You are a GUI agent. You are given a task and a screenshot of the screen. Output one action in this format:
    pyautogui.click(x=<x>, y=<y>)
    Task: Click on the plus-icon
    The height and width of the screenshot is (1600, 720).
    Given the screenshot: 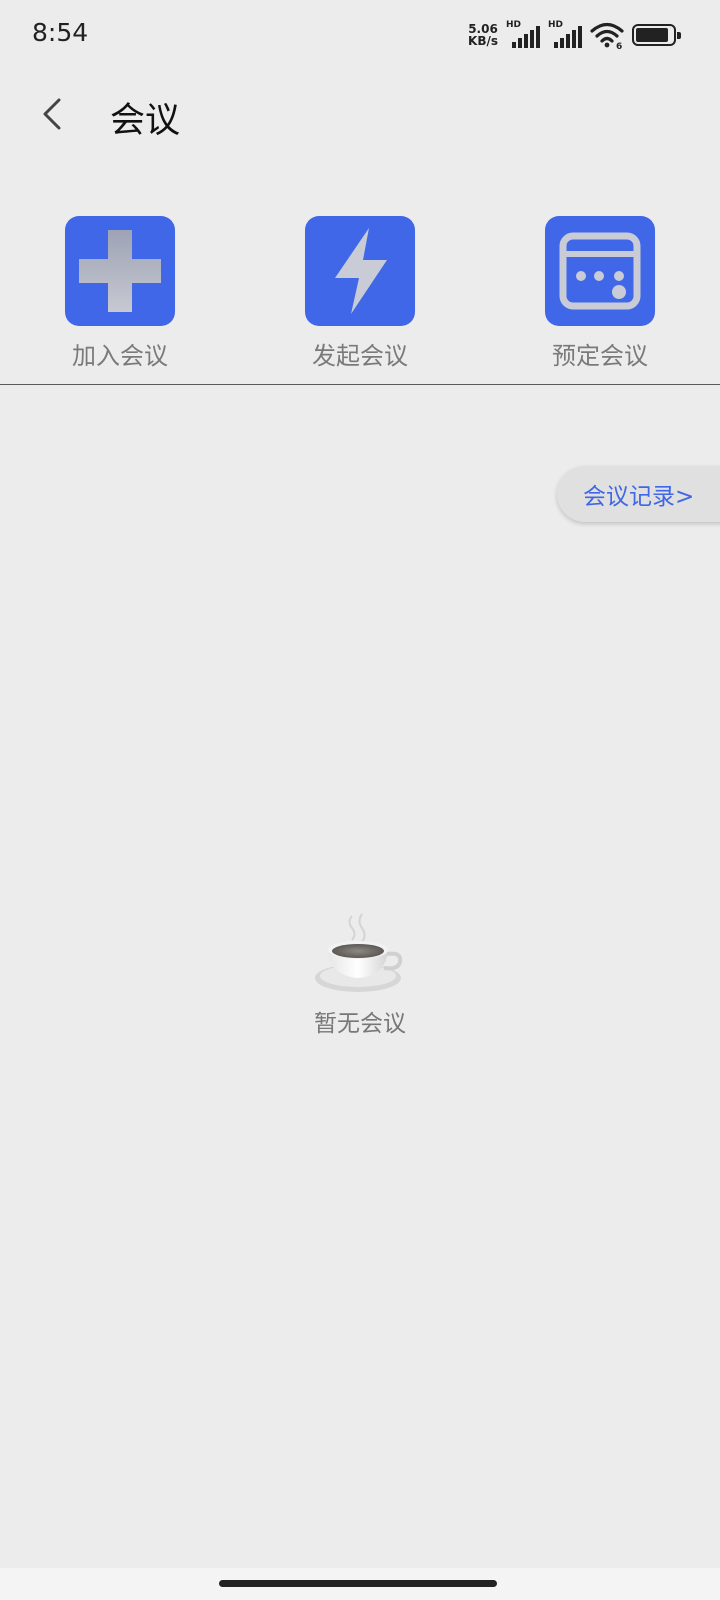 What is the action you would take?
    pyautogui.click(x=120, y=271)
    